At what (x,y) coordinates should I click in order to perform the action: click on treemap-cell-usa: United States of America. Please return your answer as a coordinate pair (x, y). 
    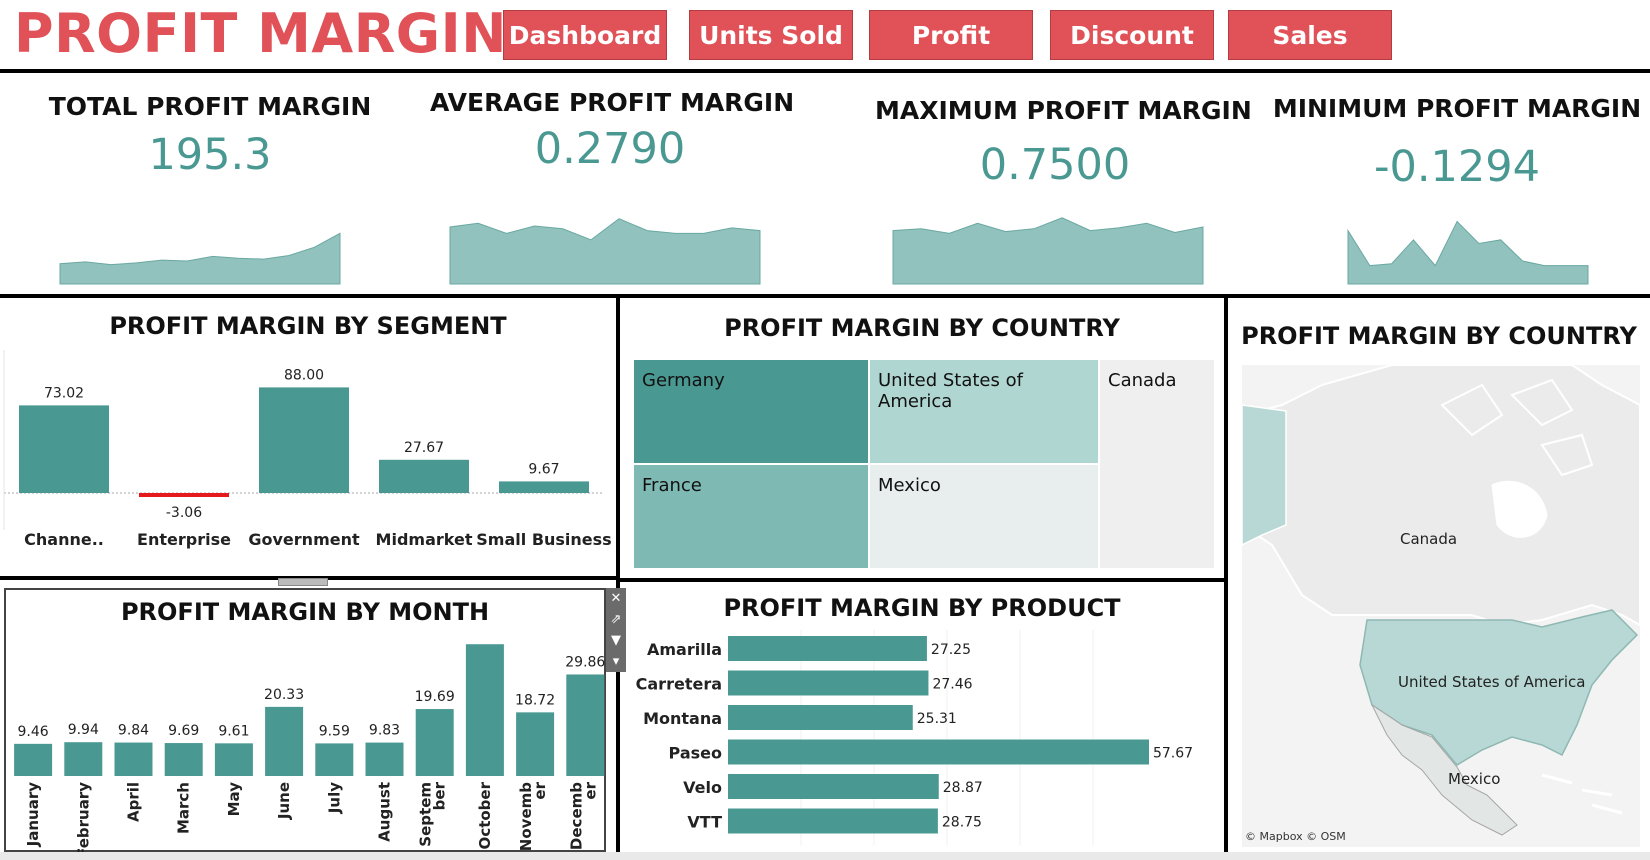
    Looking at the image, I should click on (985, 412).